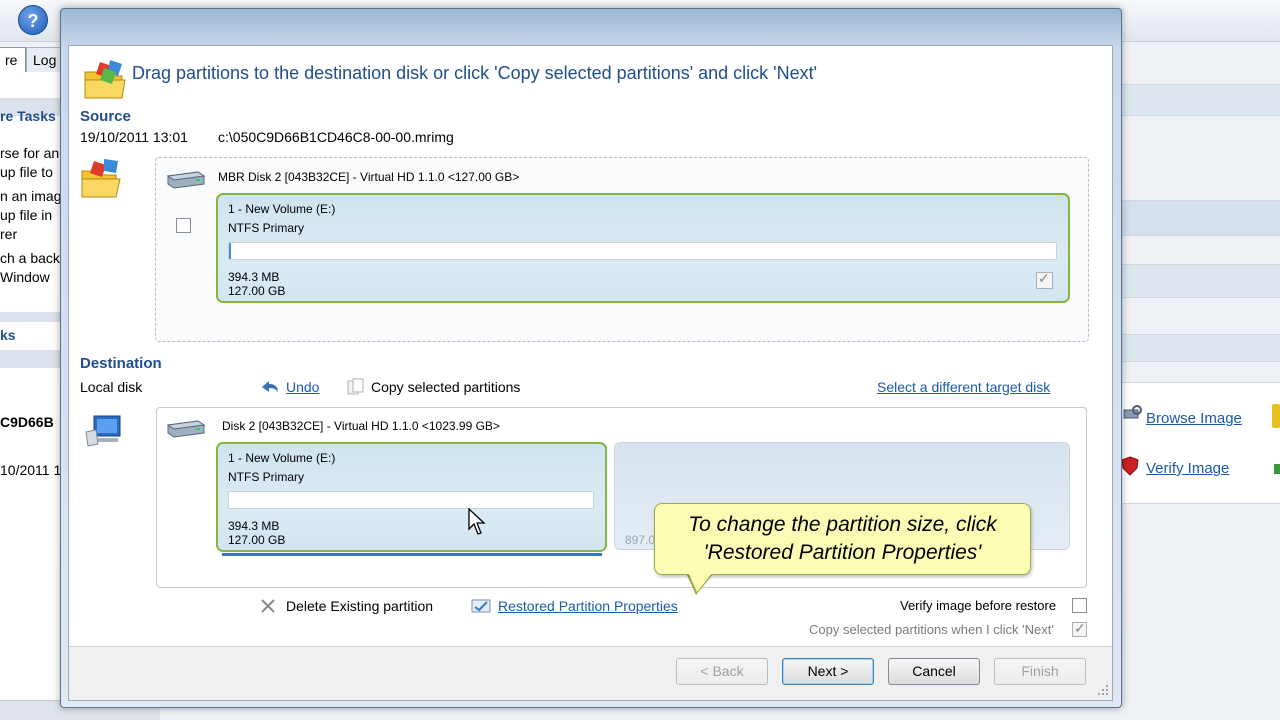 The image size is (1280, 720). What do you see at coordinates (963, 387) in the screenshot?
I see `select-target-disk-link: Select a different target disk` at bounding box center [963, 387].